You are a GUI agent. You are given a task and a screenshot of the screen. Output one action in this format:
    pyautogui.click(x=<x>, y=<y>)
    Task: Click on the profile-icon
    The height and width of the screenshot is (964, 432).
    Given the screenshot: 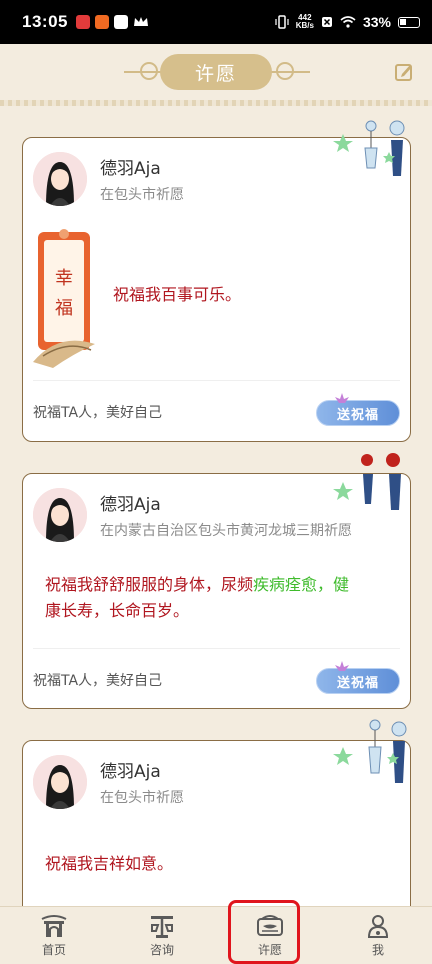 What is the action you would take?
    pyautogui.click(x=378, y=926)
    